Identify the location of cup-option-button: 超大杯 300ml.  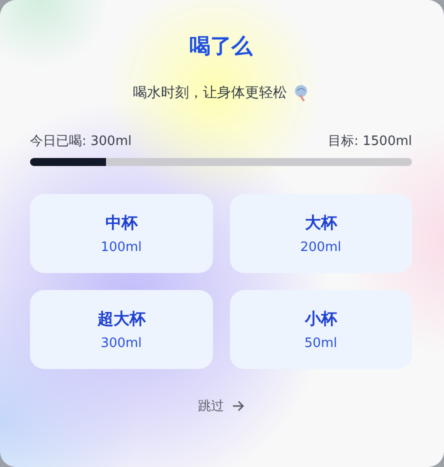
(121, 329).